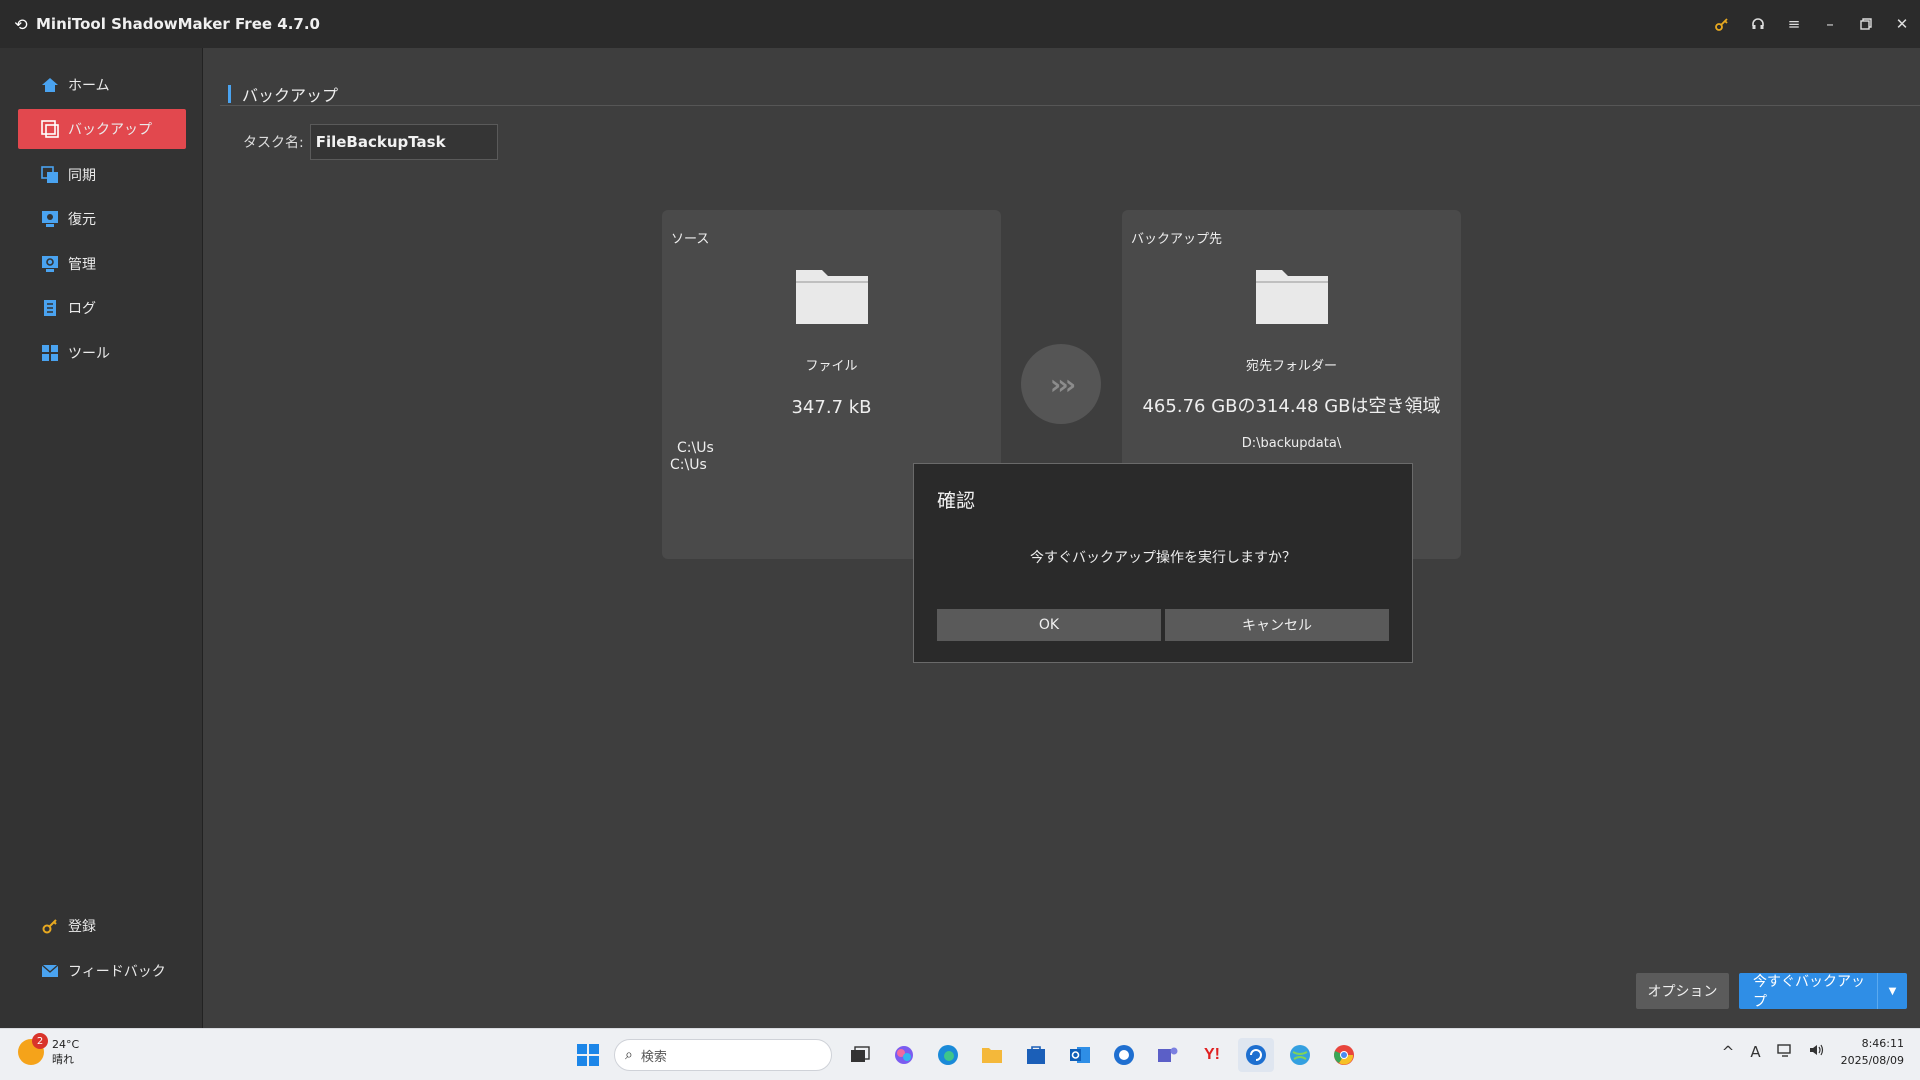  What do you see at coordinates (102, 85) in the screenshot?
I see `sidebar-item-home: ホーム` at bounding box center [102, 85].